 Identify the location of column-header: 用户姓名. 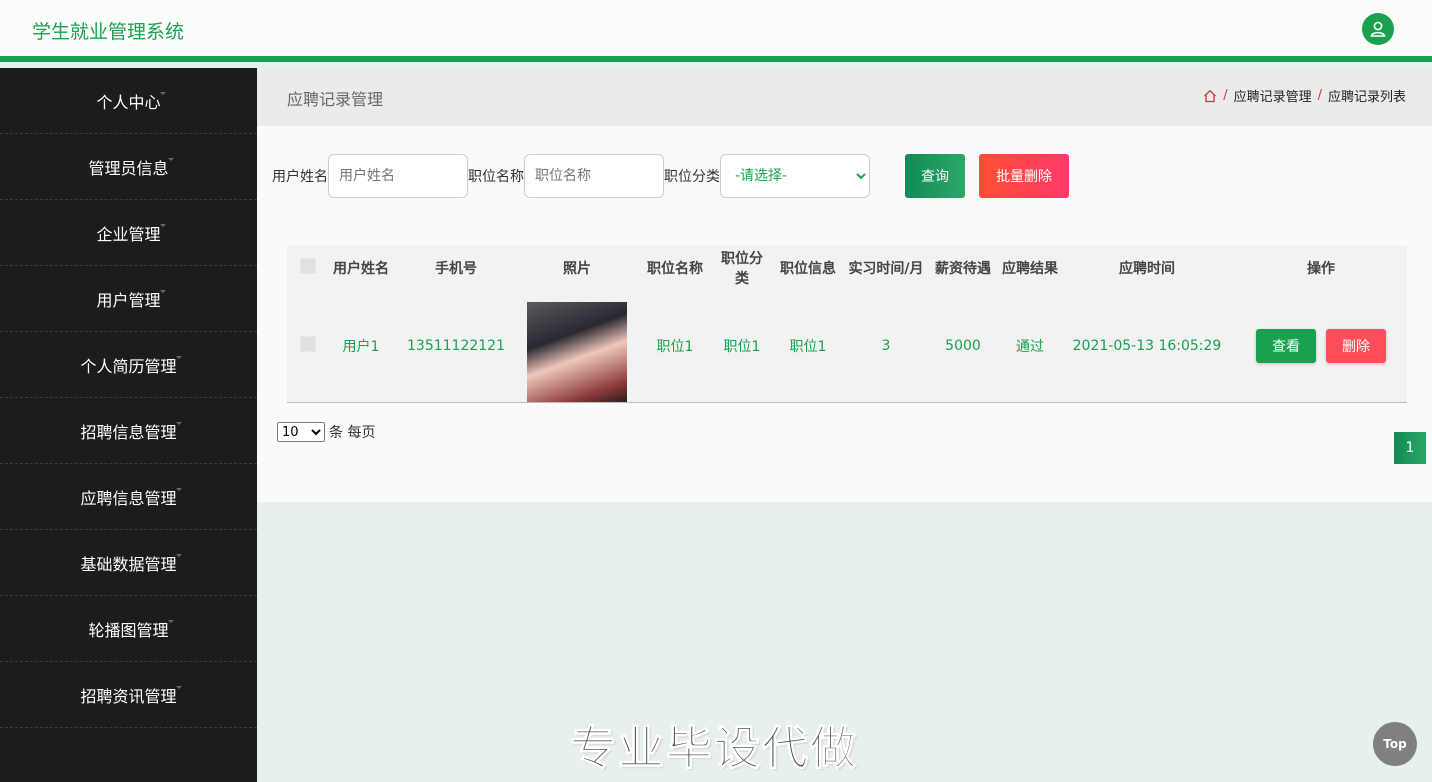
(361, 269).